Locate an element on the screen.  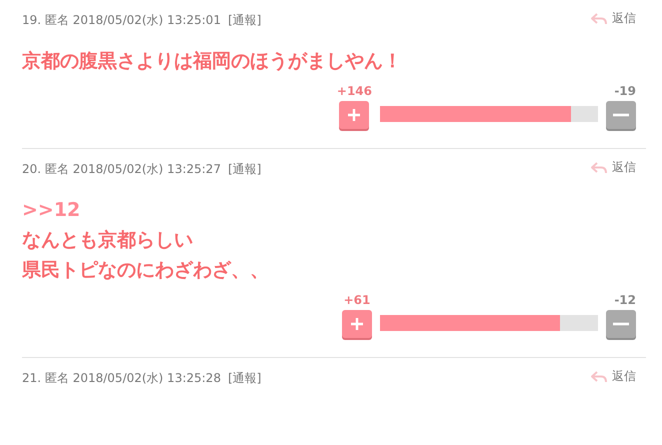
comment-text: 県民トピなのにわざわざ、、 is located at coordinates (146, 270).